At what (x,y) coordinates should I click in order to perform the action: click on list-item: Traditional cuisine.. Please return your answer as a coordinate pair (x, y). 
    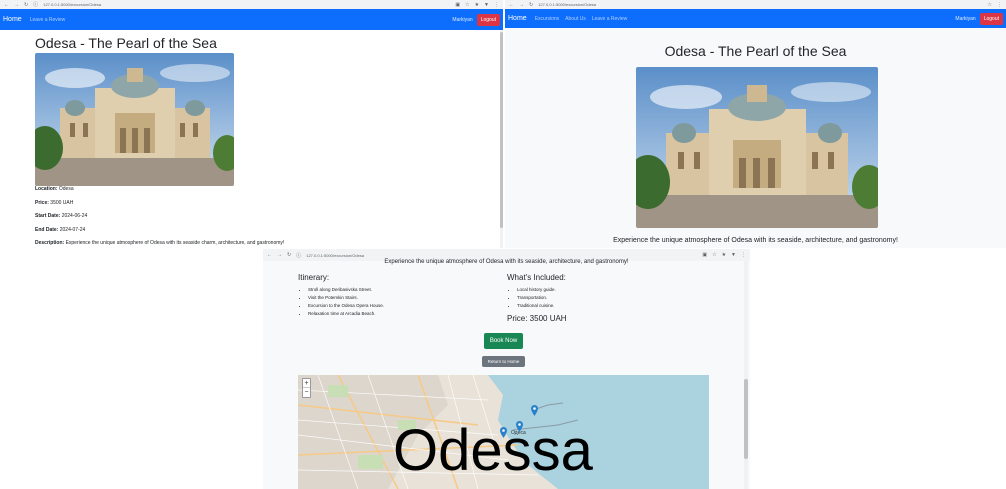
    Looking at the image, I should click on (536, 306).